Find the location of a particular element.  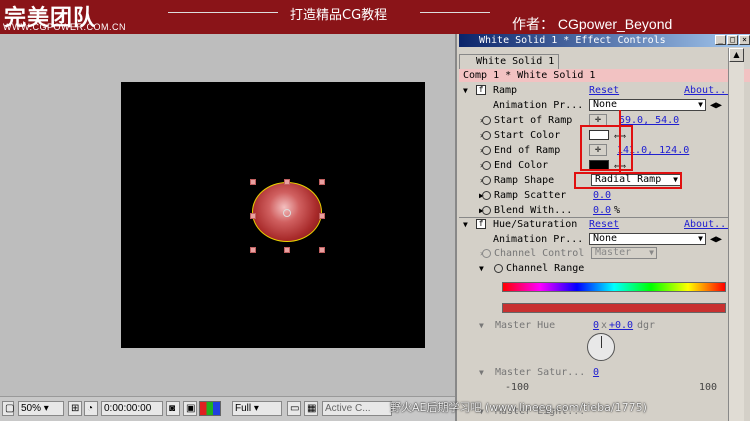

ramp-scatter-value: 0.0 is located at coordinates (602, 195).